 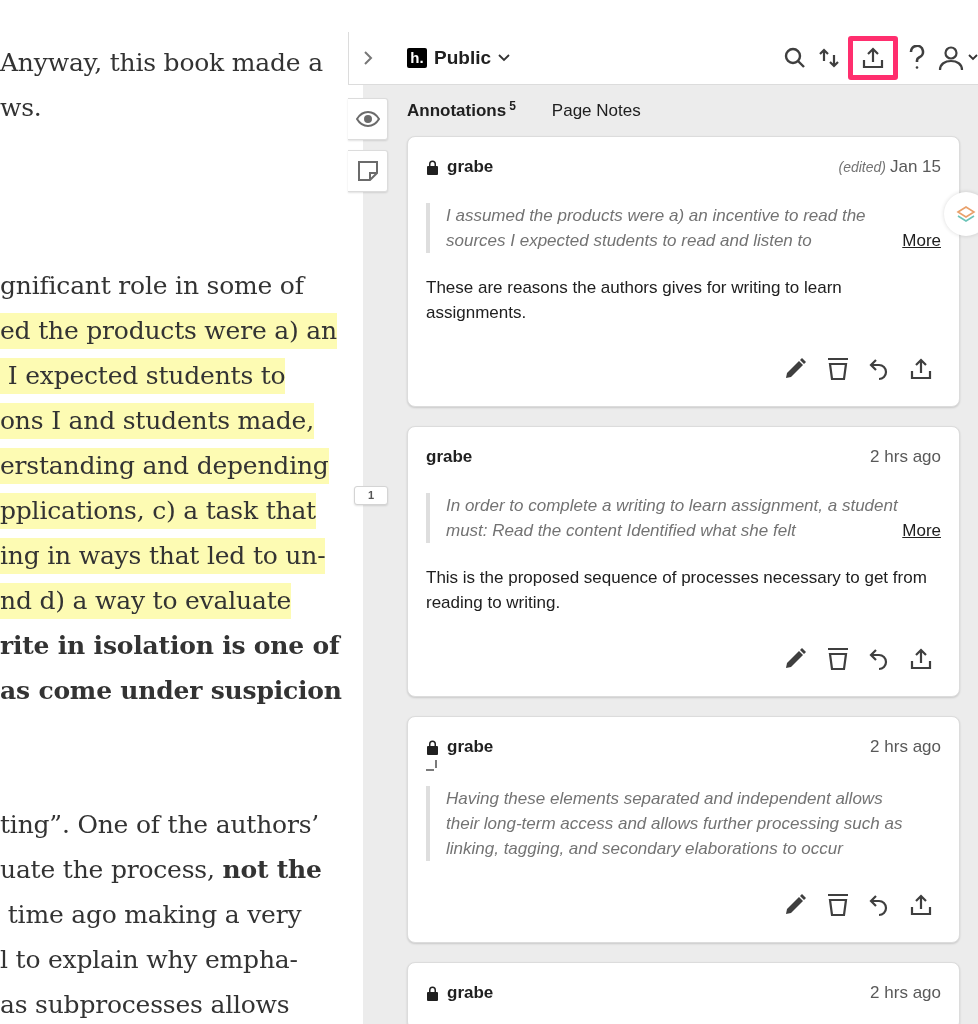 I want to click on annotation-count-bubble: 1, so click(x=371, y=495).